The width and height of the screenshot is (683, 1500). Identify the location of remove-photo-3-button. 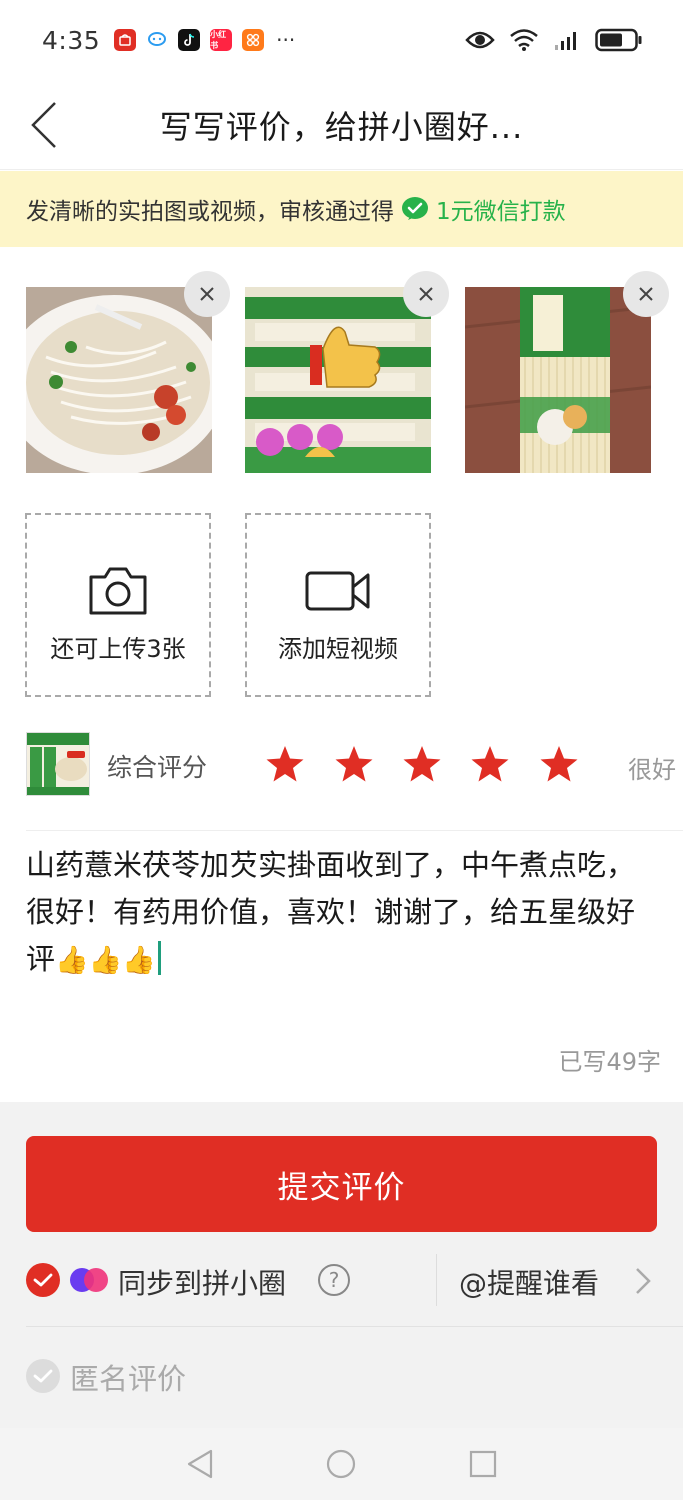
(646, 294).